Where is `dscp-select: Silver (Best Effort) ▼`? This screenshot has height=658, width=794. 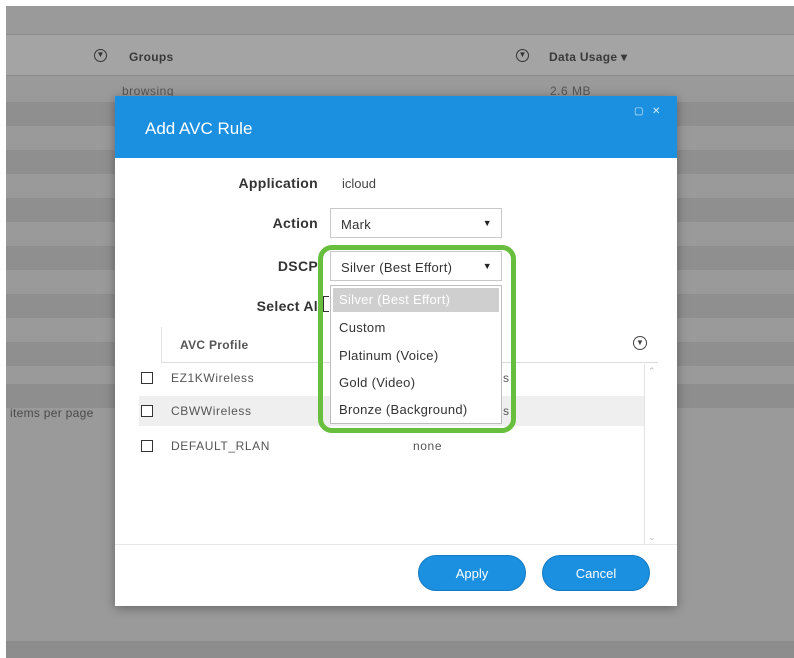 dscp-select: Silver (Best Effort) ▼ is located at coordinates (416, 266).